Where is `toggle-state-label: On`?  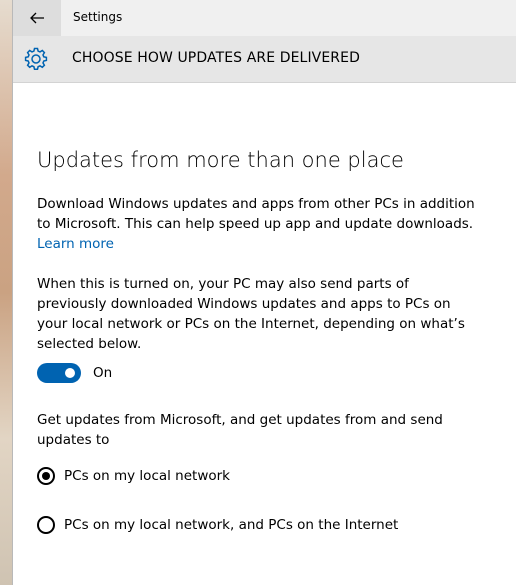
toggle-state-label: On is located at coordinates (103, 373).